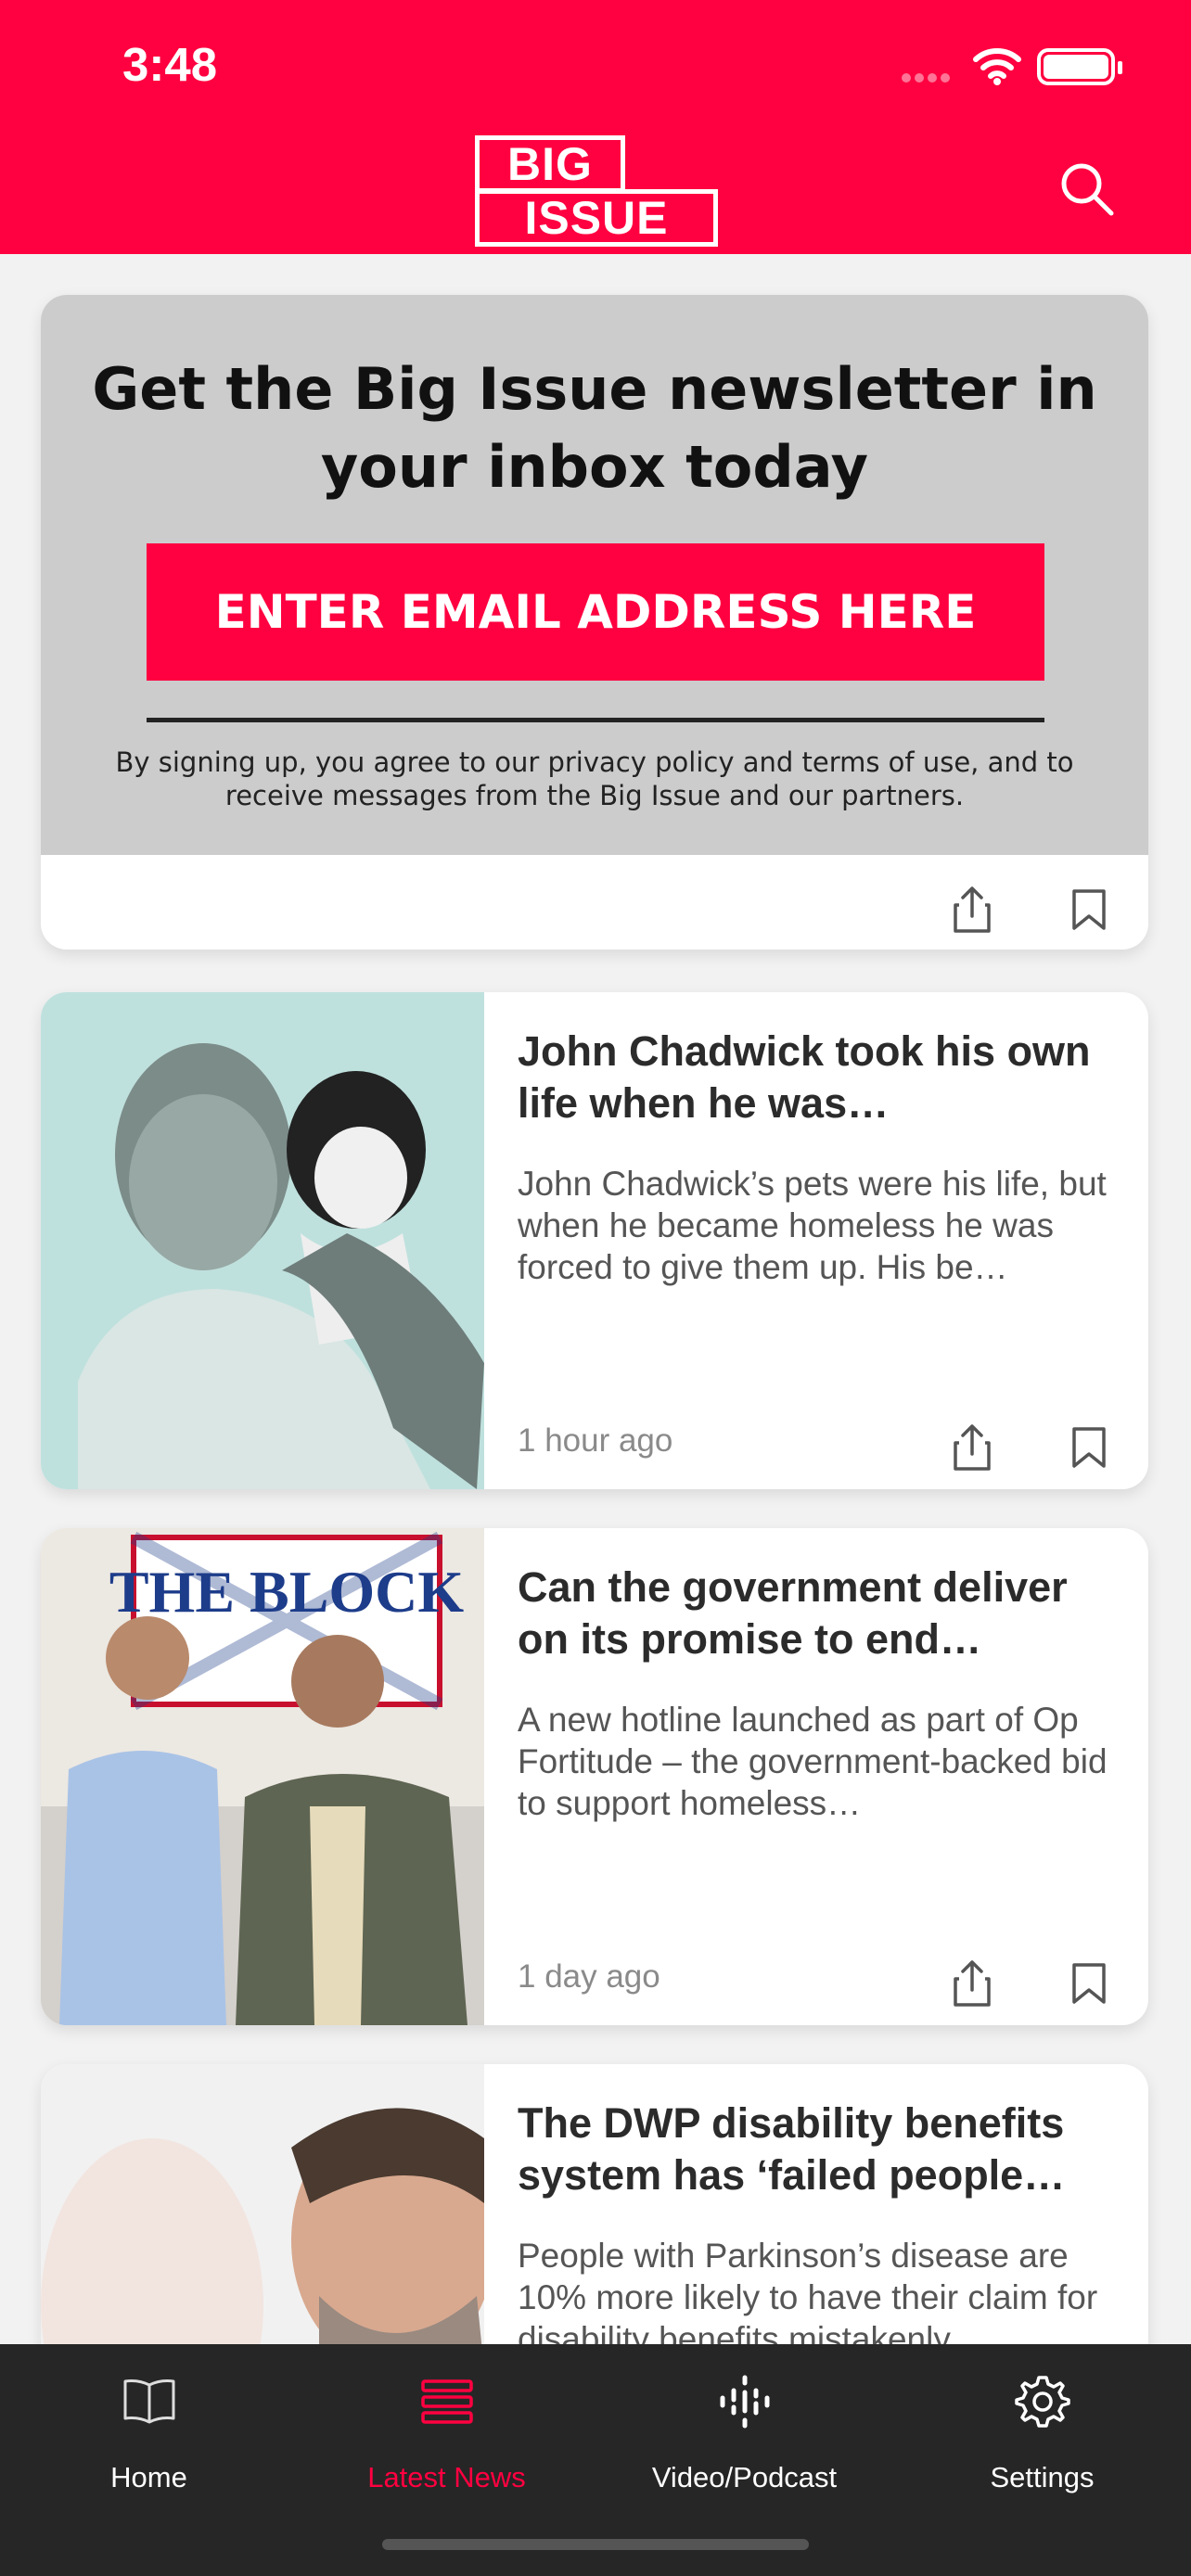 This screenshot has height=2576, width=1191. What do you see at coordinates (447, 2427) in the screenshot?
I see `tab-latest-news: Latest News` at bounding box center [447, 2427].